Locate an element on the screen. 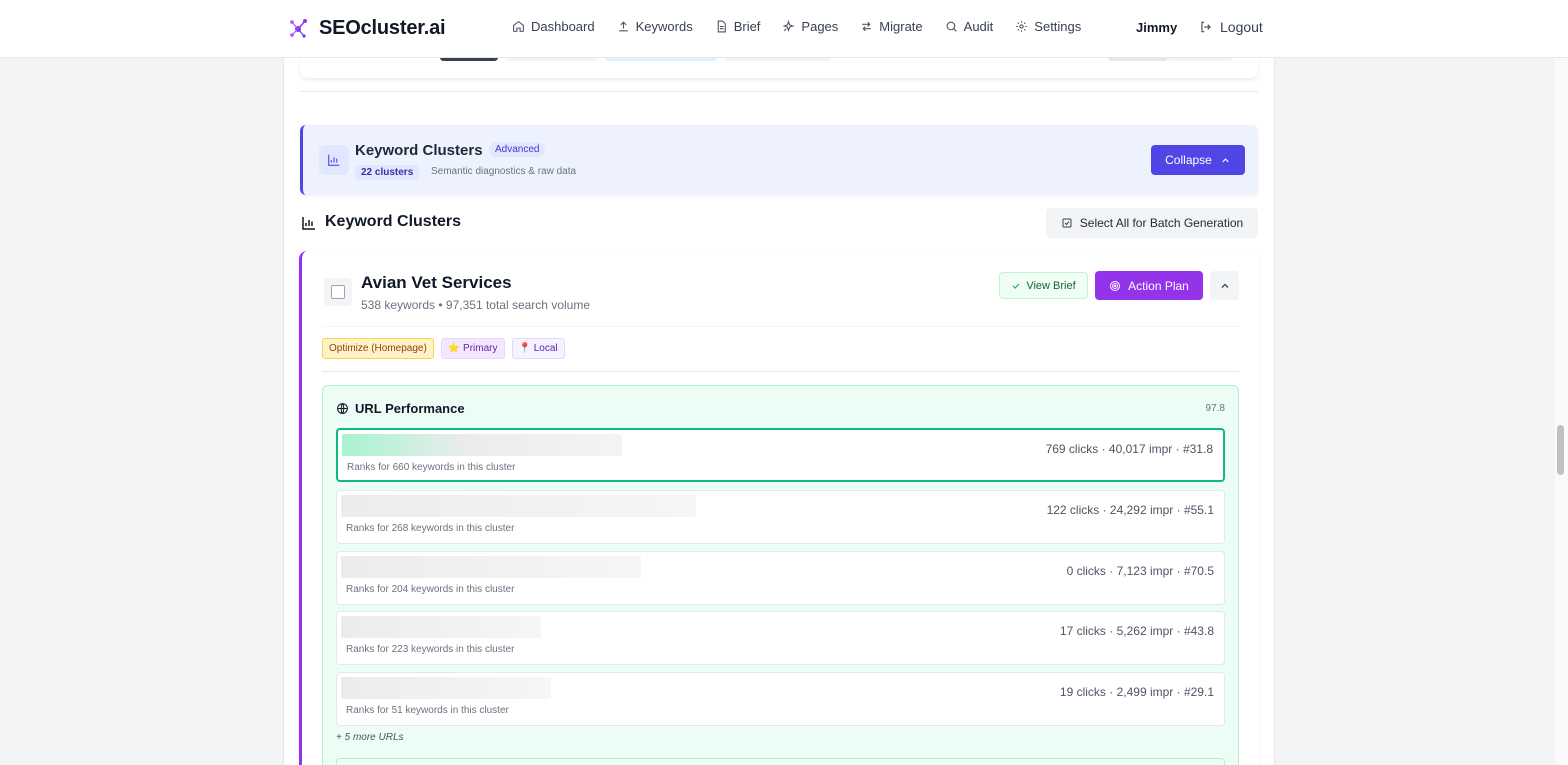  check-icon is located at coordinates (1016, 286).